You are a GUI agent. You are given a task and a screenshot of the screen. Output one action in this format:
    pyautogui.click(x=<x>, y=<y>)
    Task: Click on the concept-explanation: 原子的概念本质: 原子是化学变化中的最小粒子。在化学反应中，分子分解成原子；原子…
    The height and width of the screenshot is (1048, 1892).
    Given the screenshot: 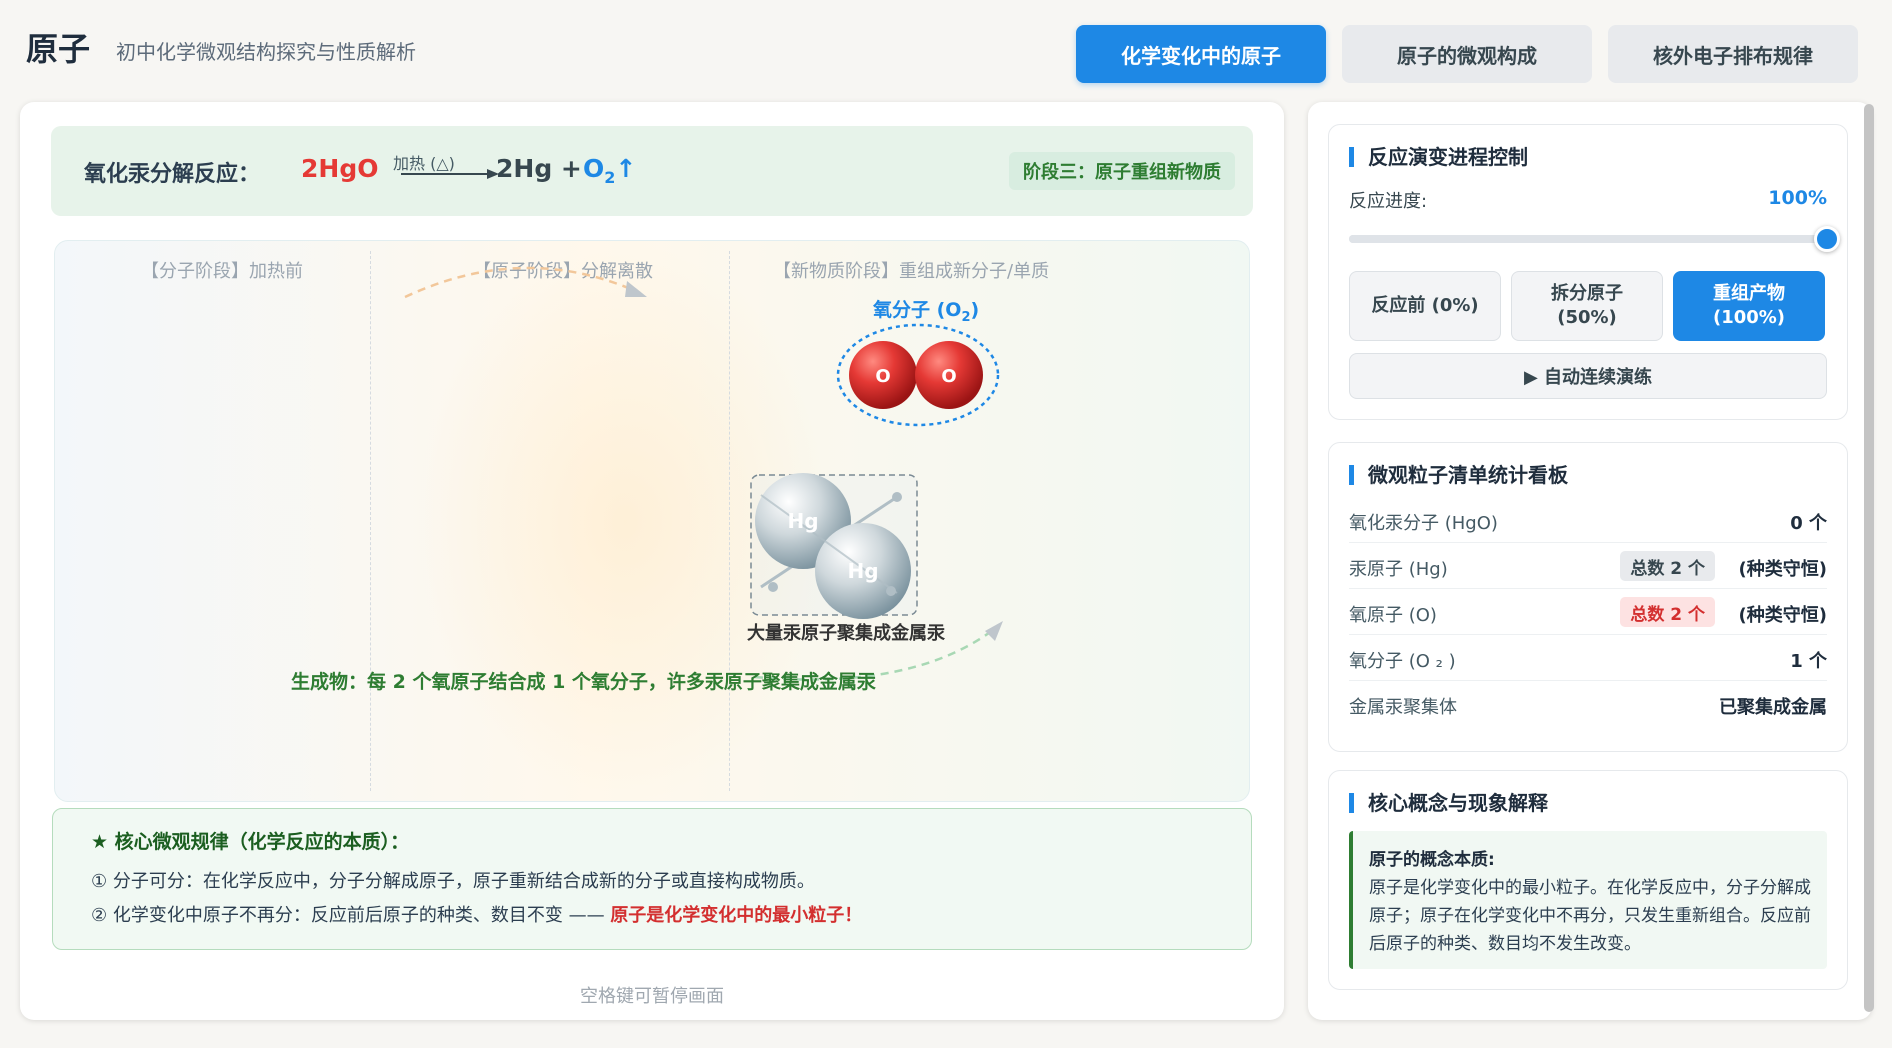 What is the action you would take?
    pyautogui.click(x=1588, y=900)
    